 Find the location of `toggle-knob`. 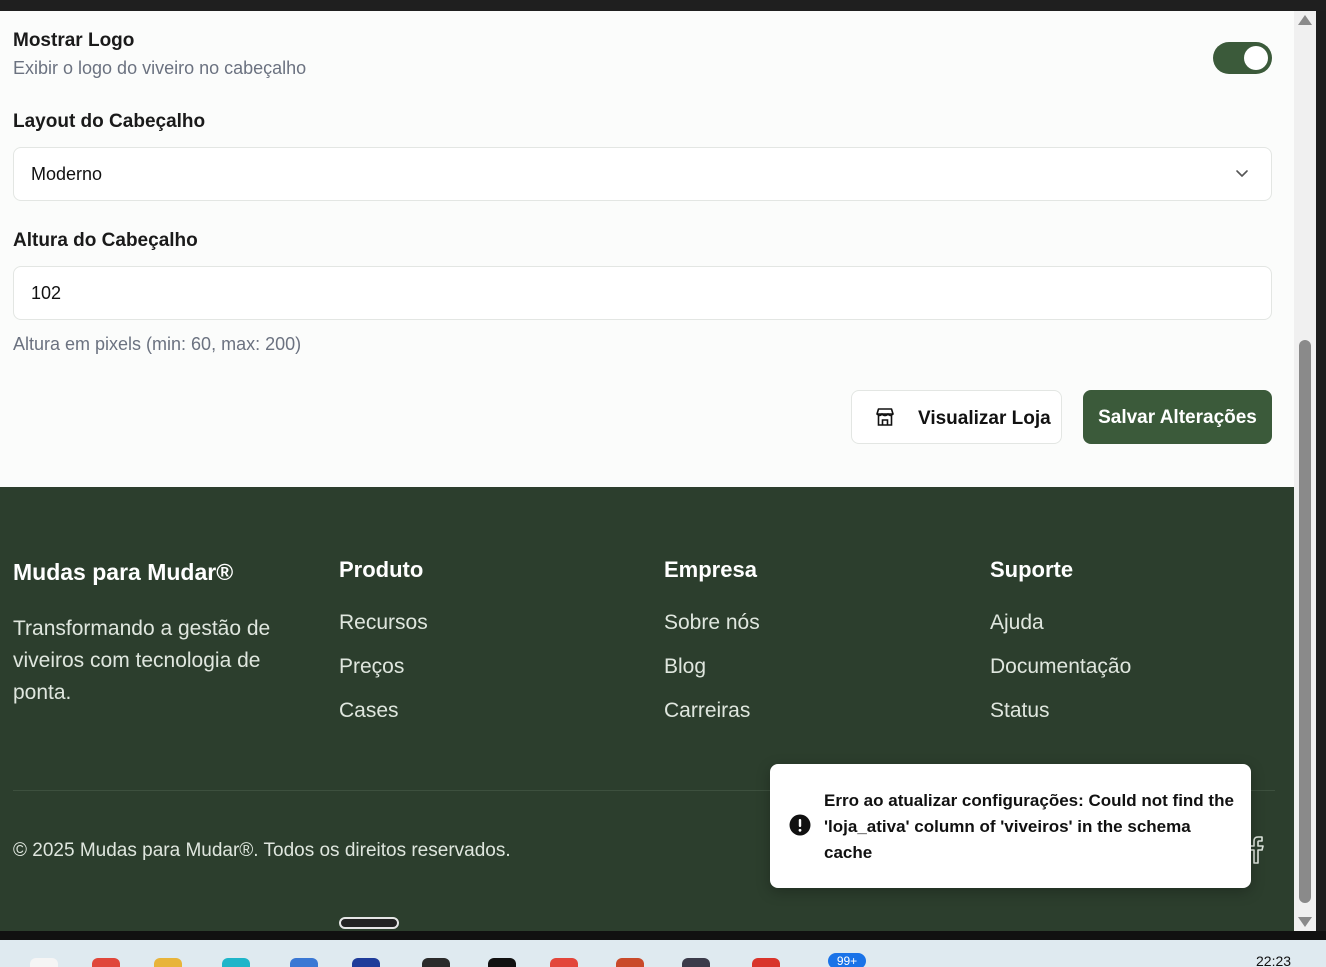

toggle-knob is located at coordinates (1256, 58).